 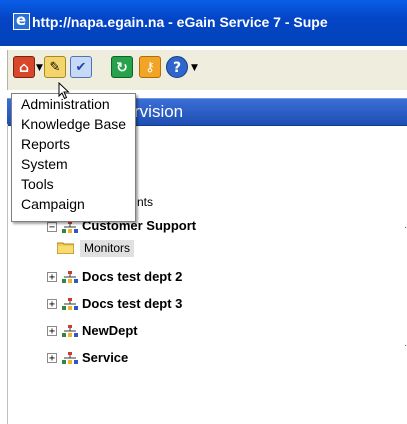 I want to click on content-left-border, so click(x=7, y=274).